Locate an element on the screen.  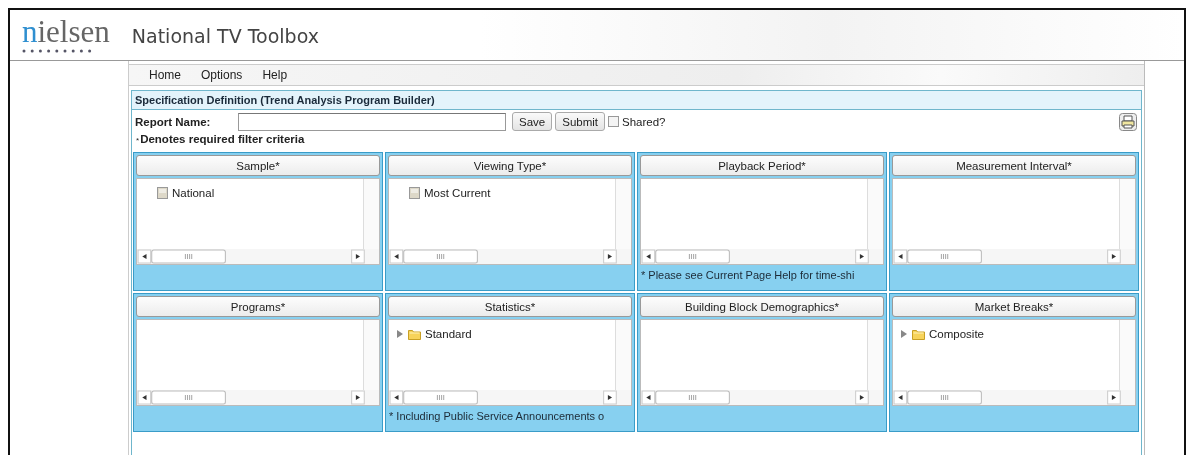
app-title: National TV Toolbox is located at coordinates (225, 36).